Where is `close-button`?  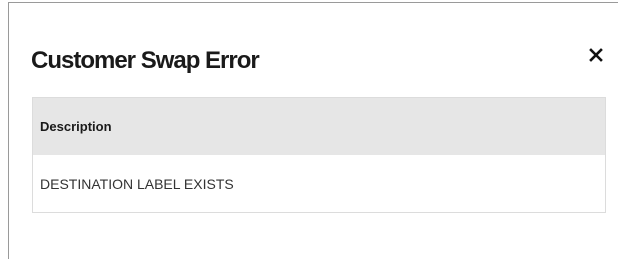 close-button is located at coordinates (596, 55).